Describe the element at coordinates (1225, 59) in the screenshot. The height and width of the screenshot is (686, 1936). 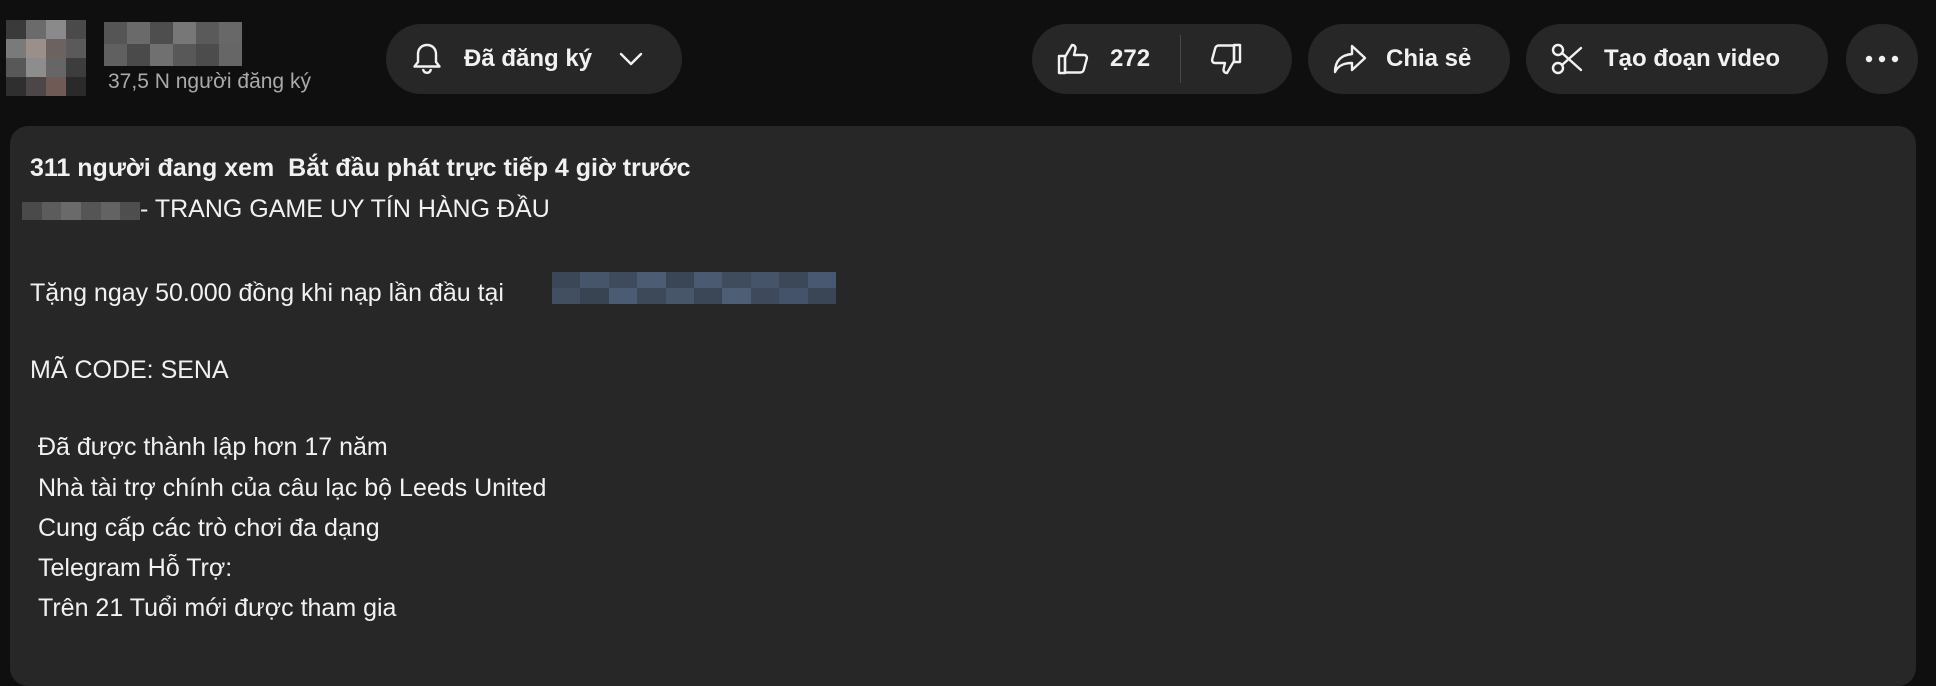
I see `thumbs-down-icon` at that location.